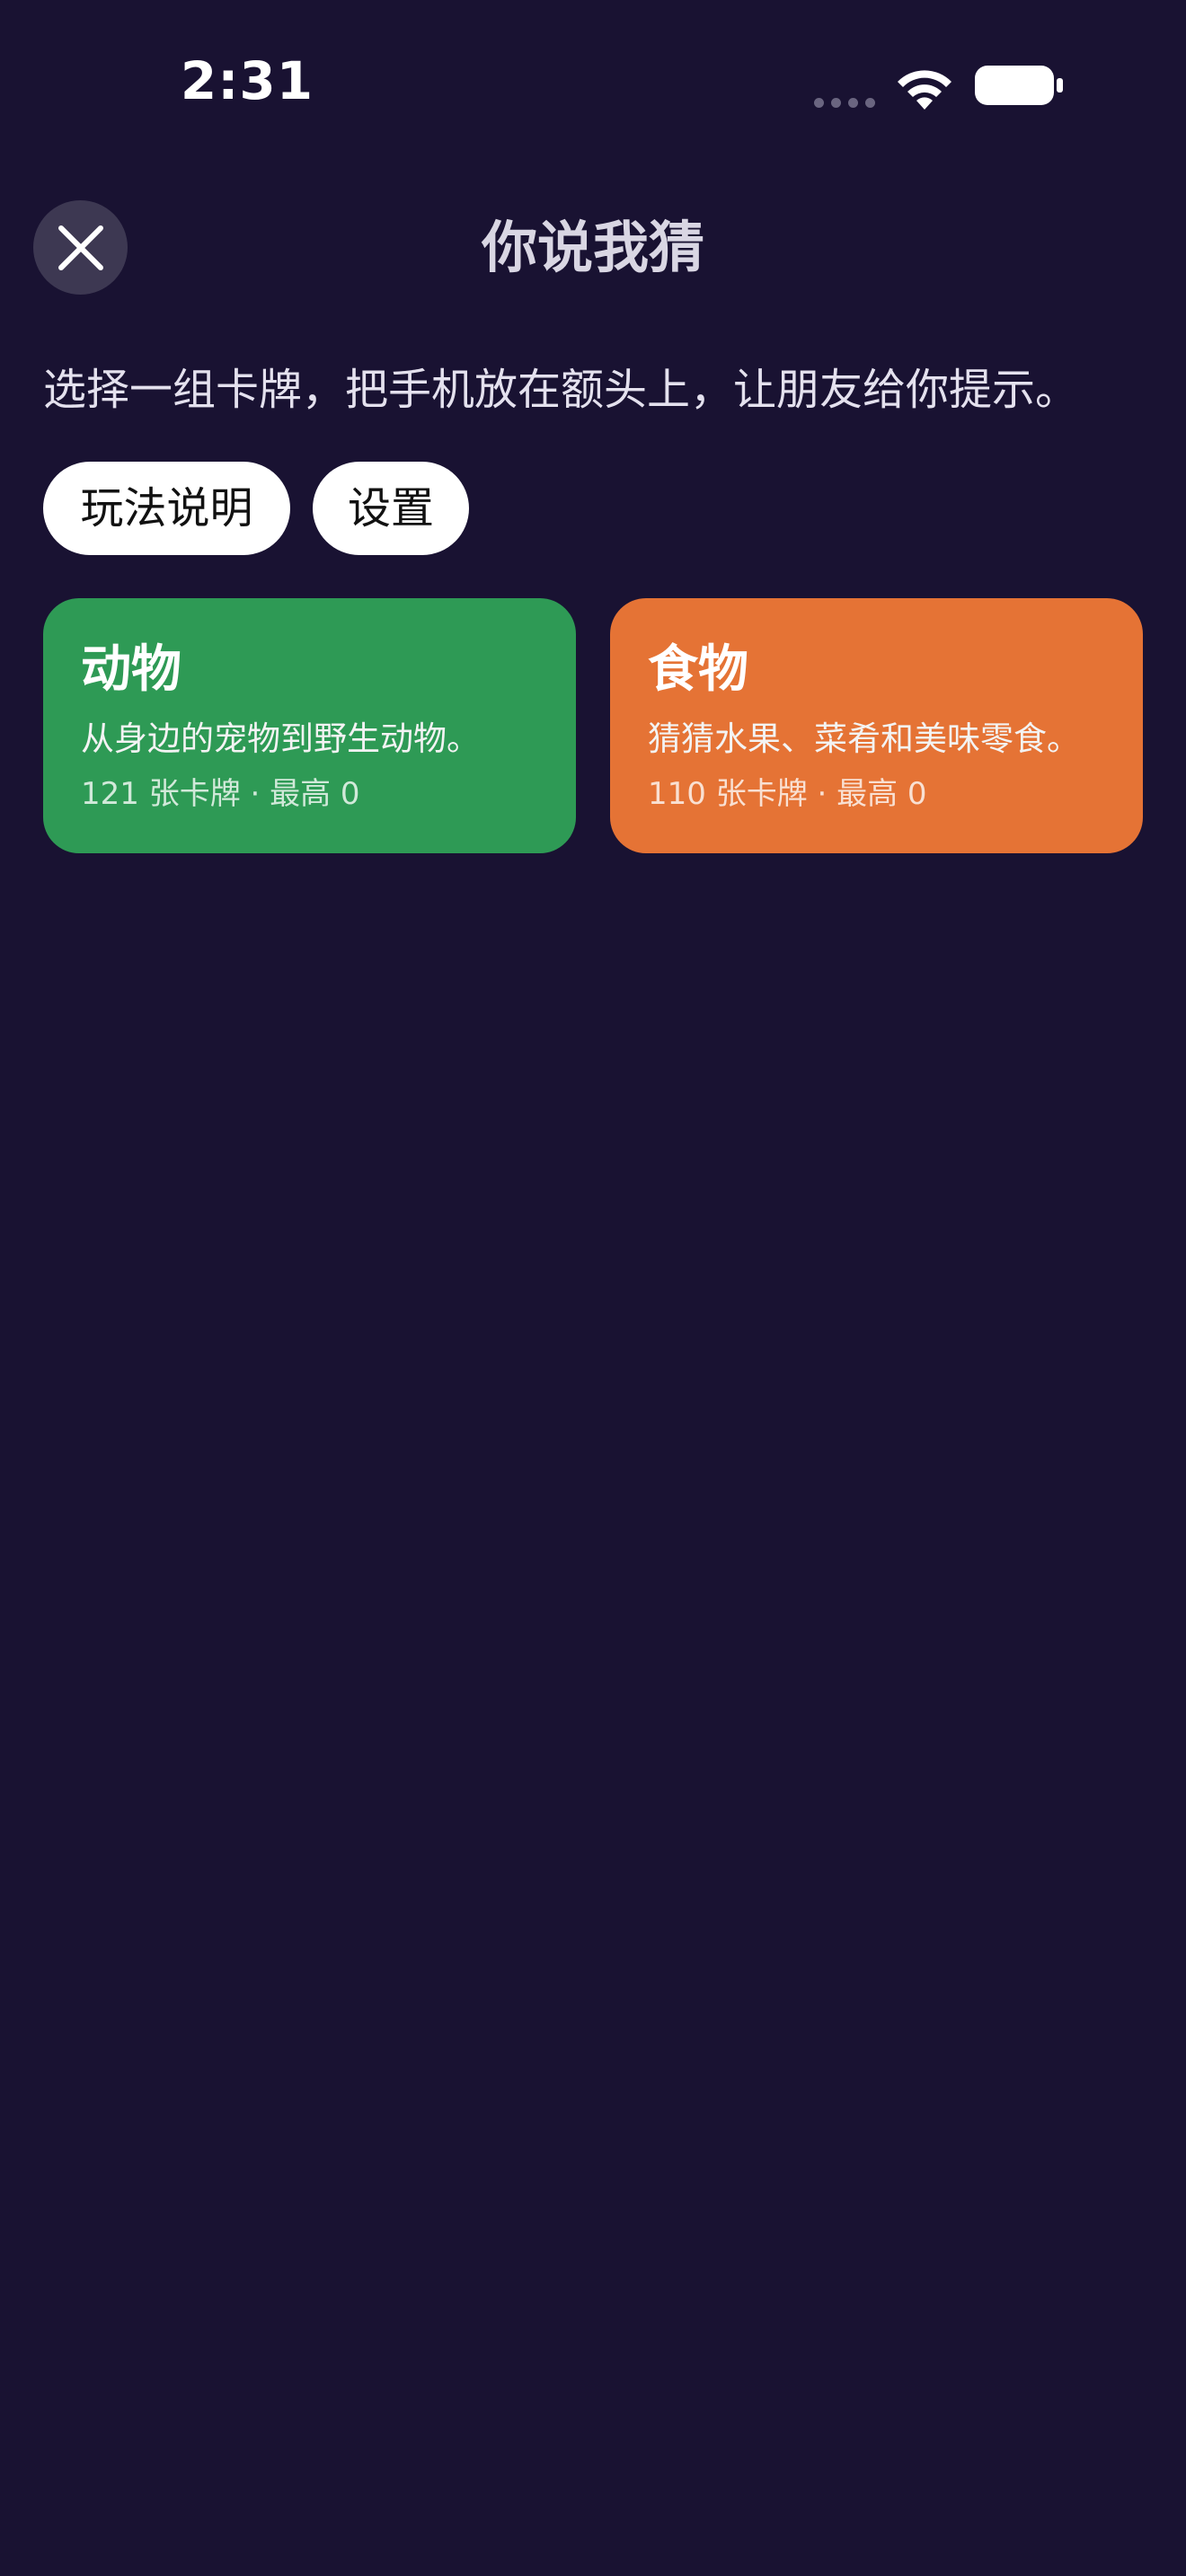  Describe the element at coordinates (864, 738) in the screenshot. I see `deck-description: 猜猜水果、菜肴和美味零食。` at that location.